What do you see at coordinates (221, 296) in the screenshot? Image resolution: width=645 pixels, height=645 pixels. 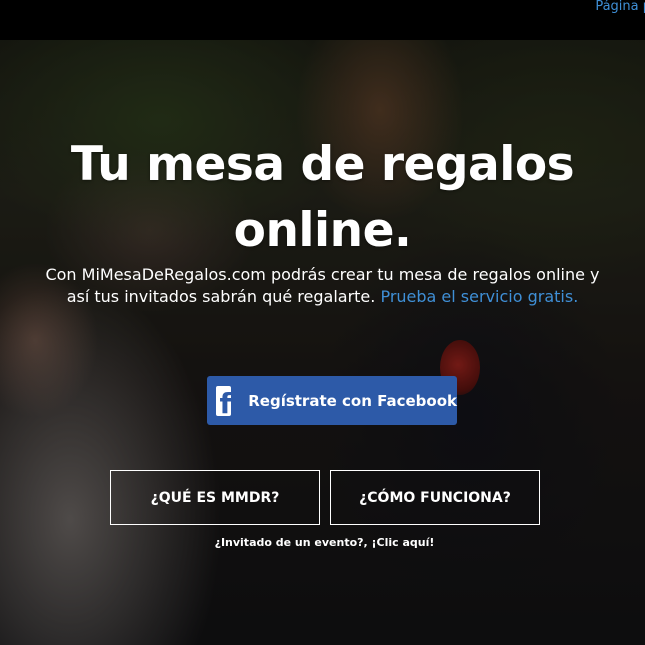 I see `description-line-2: así tus invitados sabrán qué regalarte.` at bounding box center [221, 296].